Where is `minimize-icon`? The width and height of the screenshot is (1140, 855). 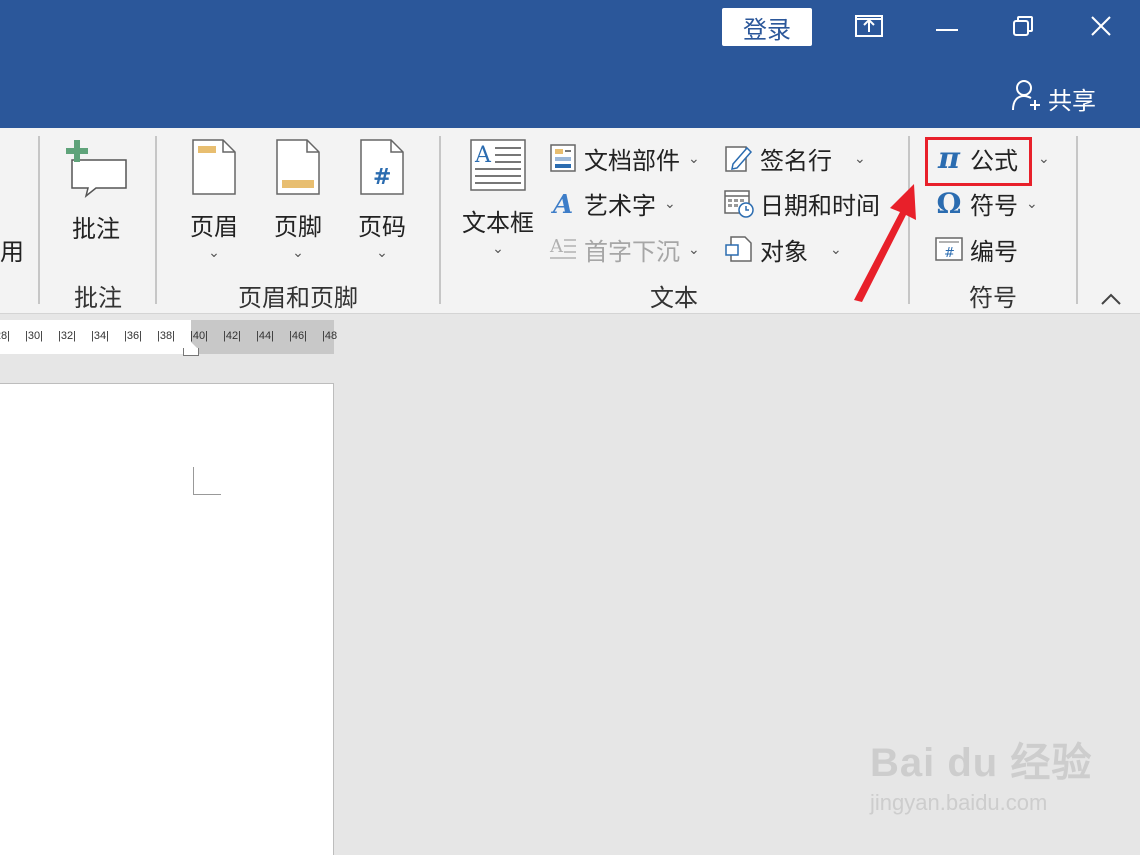 minimize-icon is located at coordinates (947, 28).